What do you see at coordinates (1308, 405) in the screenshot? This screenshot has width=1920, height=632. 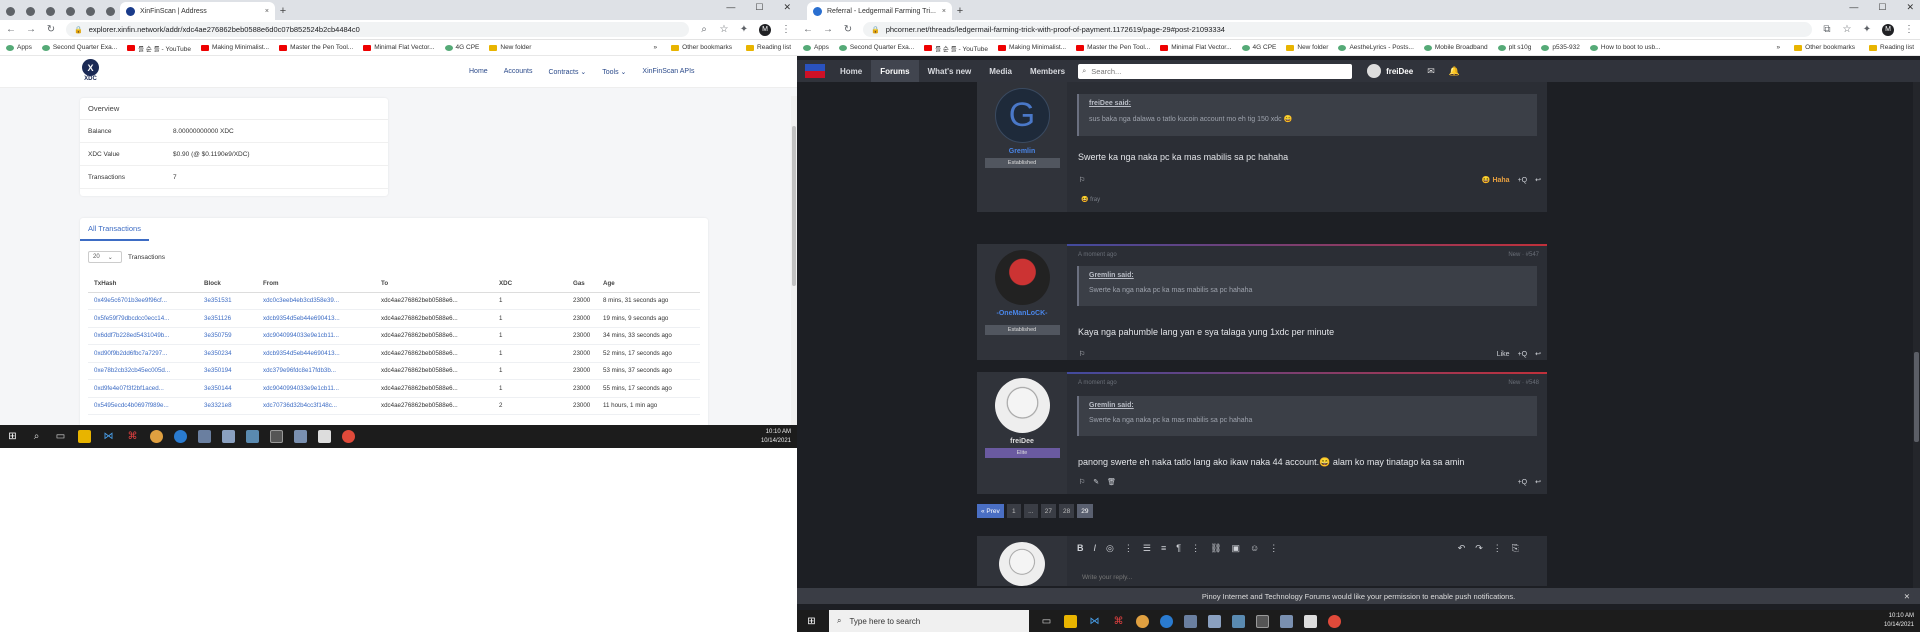 I see `quote-author: Gremlin said:` at bounding box center [1308, 405].